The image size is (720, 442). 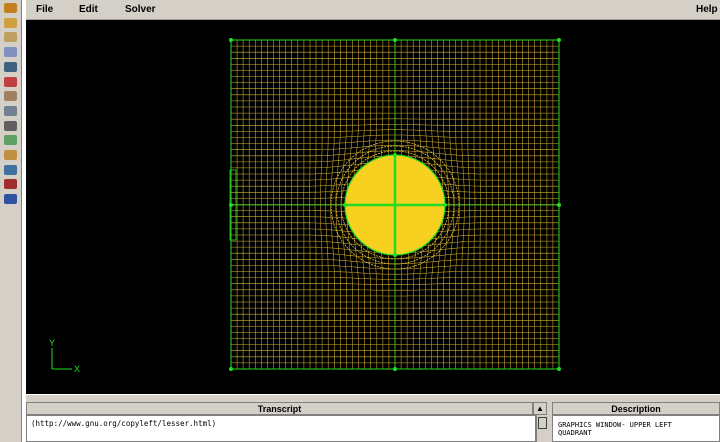 What do you see at coordinates (279, 408) in the screenshot?
I see `transcript-title: Transcript` at bounding box center [279, 408].